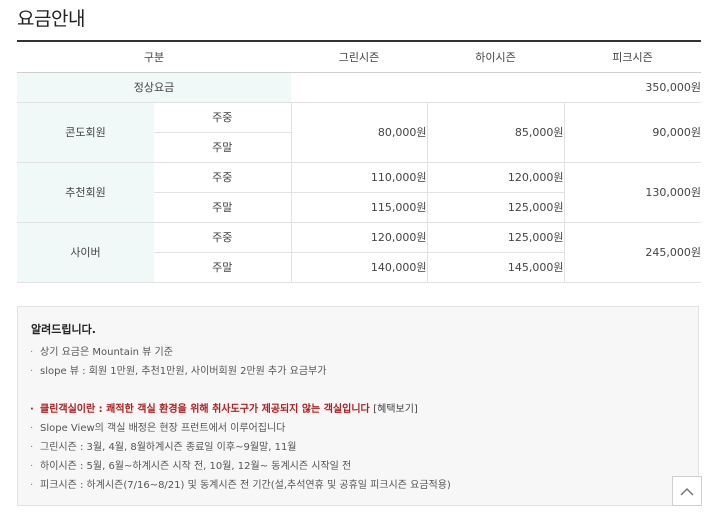  I want to click on condo-green-value: 80,000원, so click(359, 132).